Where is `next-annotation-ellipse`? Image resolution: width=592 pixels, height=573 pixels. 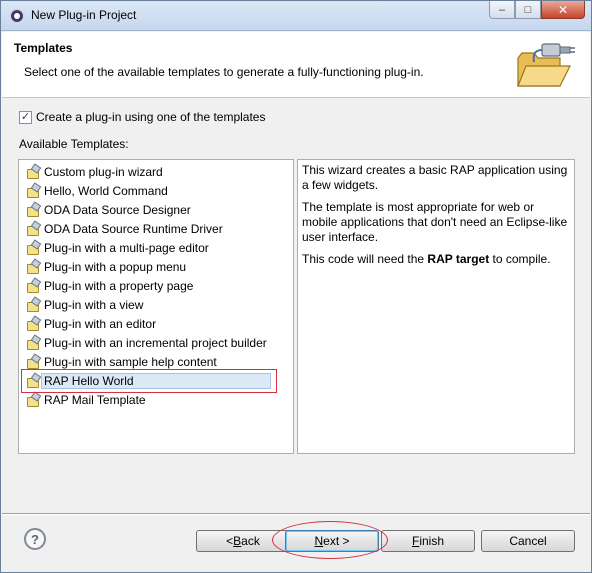 next-annotation-ellipse is located at coordinates (330, 540).